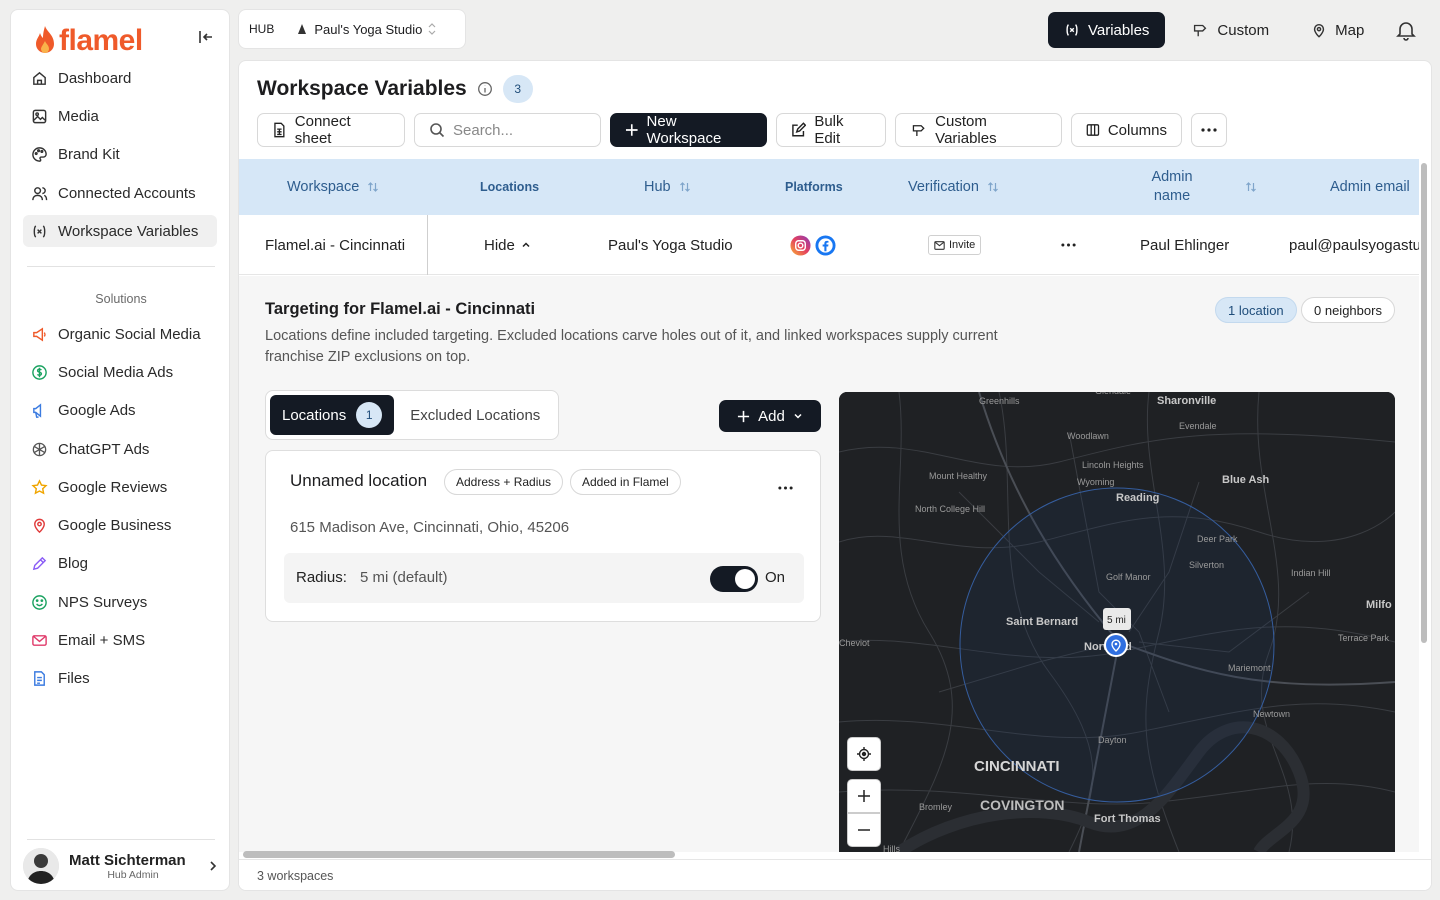 The width and height of the screenshot is (1440, 900). I want to click on bulk-edit-button: Bulk Edit, so click(831, 130).